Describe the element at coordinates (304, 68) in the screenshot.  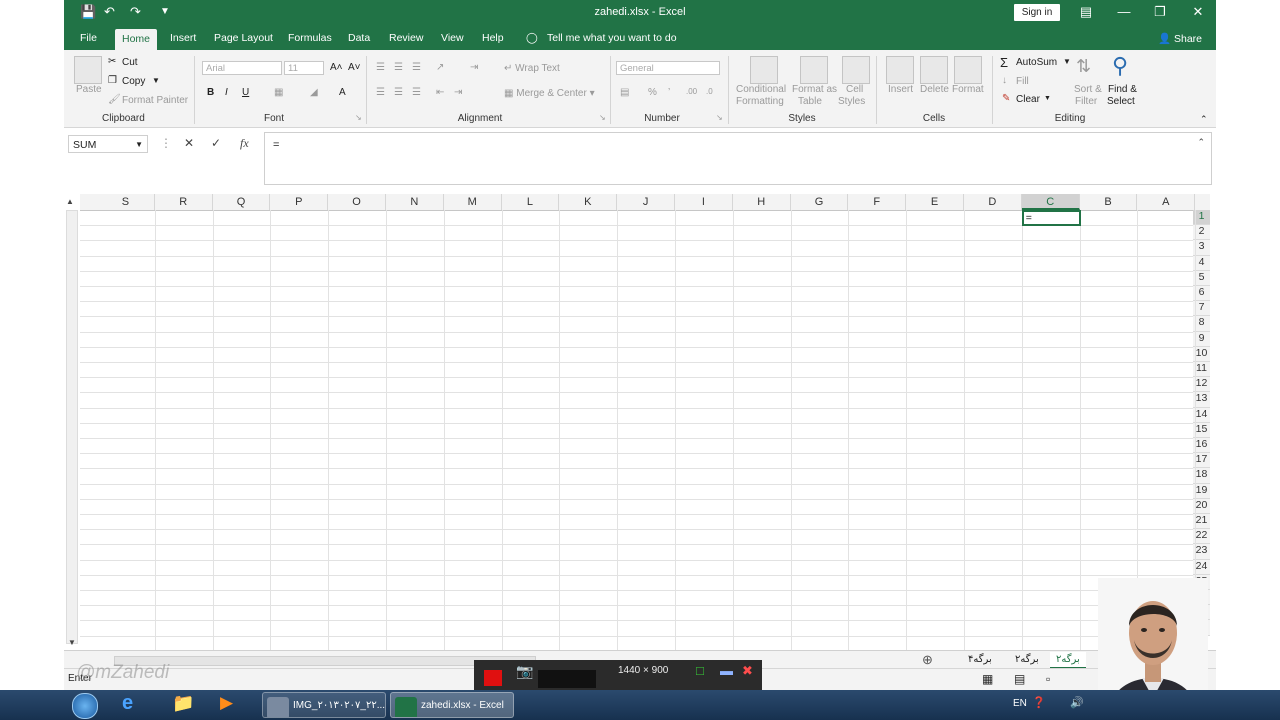
I see `font-size-select: 11` at that location.